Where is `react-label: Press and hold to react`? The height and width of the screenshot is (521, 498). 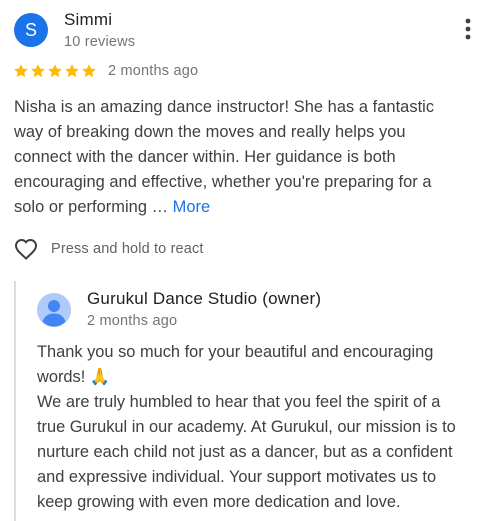 react-label: Press and hold to react is located at coordinates (127, 249).